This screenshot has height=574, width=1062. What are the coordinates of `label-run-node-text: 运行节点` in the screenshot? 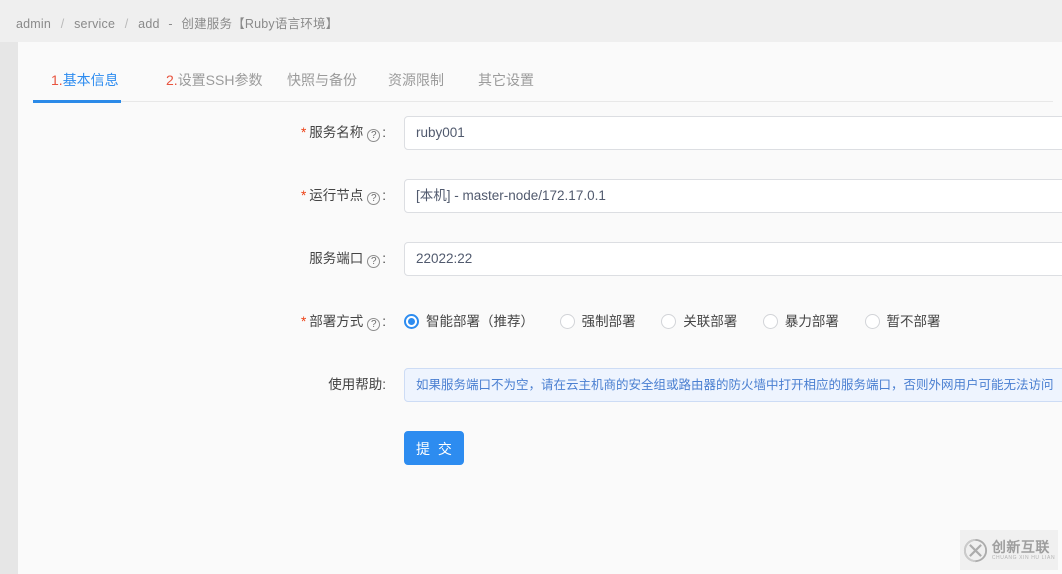 It's located at (336, 195).